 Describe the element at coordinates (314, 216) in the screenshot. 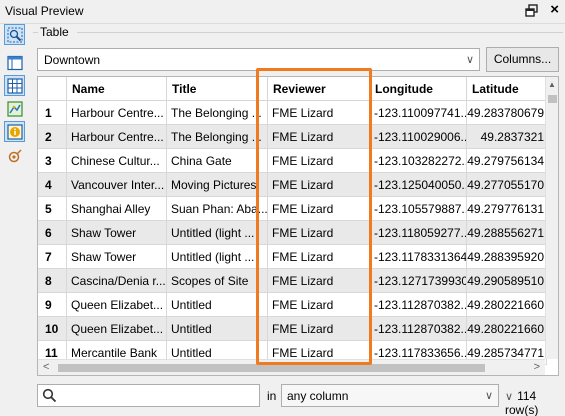

I see `reviewer-column-highlight` at that location.